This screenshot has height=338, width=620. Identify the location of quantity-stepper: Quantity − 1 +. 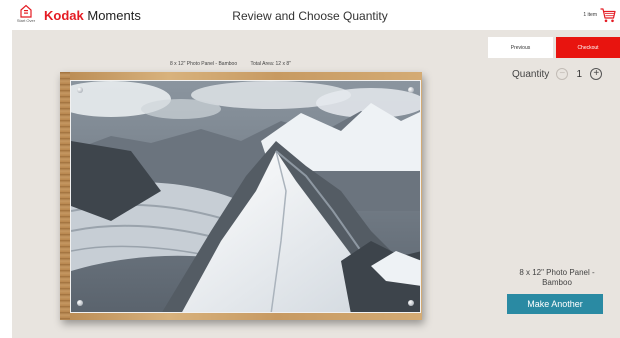
(557, 74).